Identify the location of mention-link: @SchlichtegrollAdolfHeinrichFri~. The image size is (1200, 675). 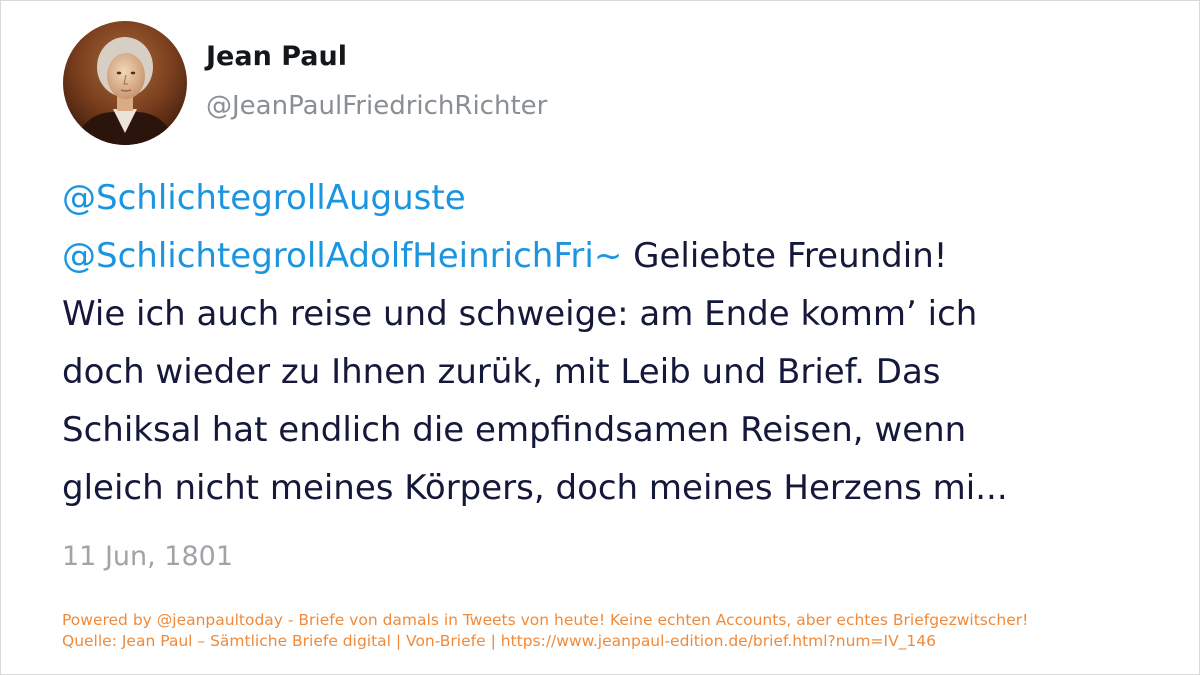
(342, 256).